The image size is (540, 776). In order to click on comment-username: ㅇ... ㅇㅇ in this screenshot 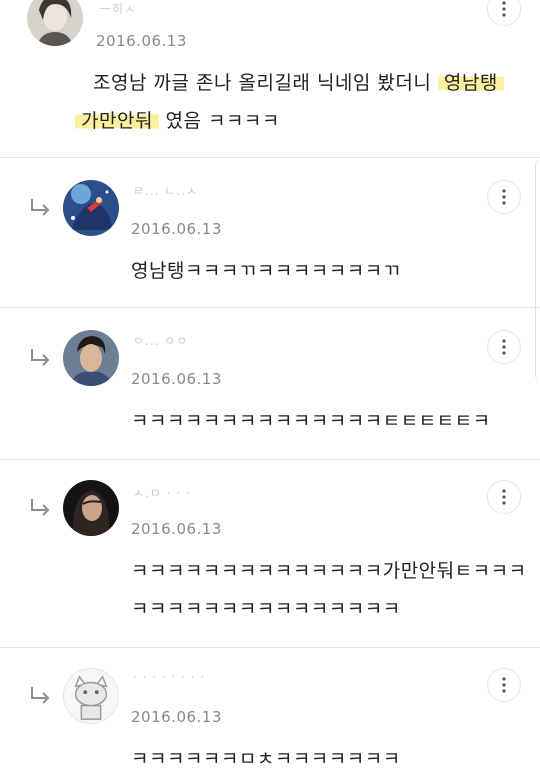, I will do `click(161, 341)`.